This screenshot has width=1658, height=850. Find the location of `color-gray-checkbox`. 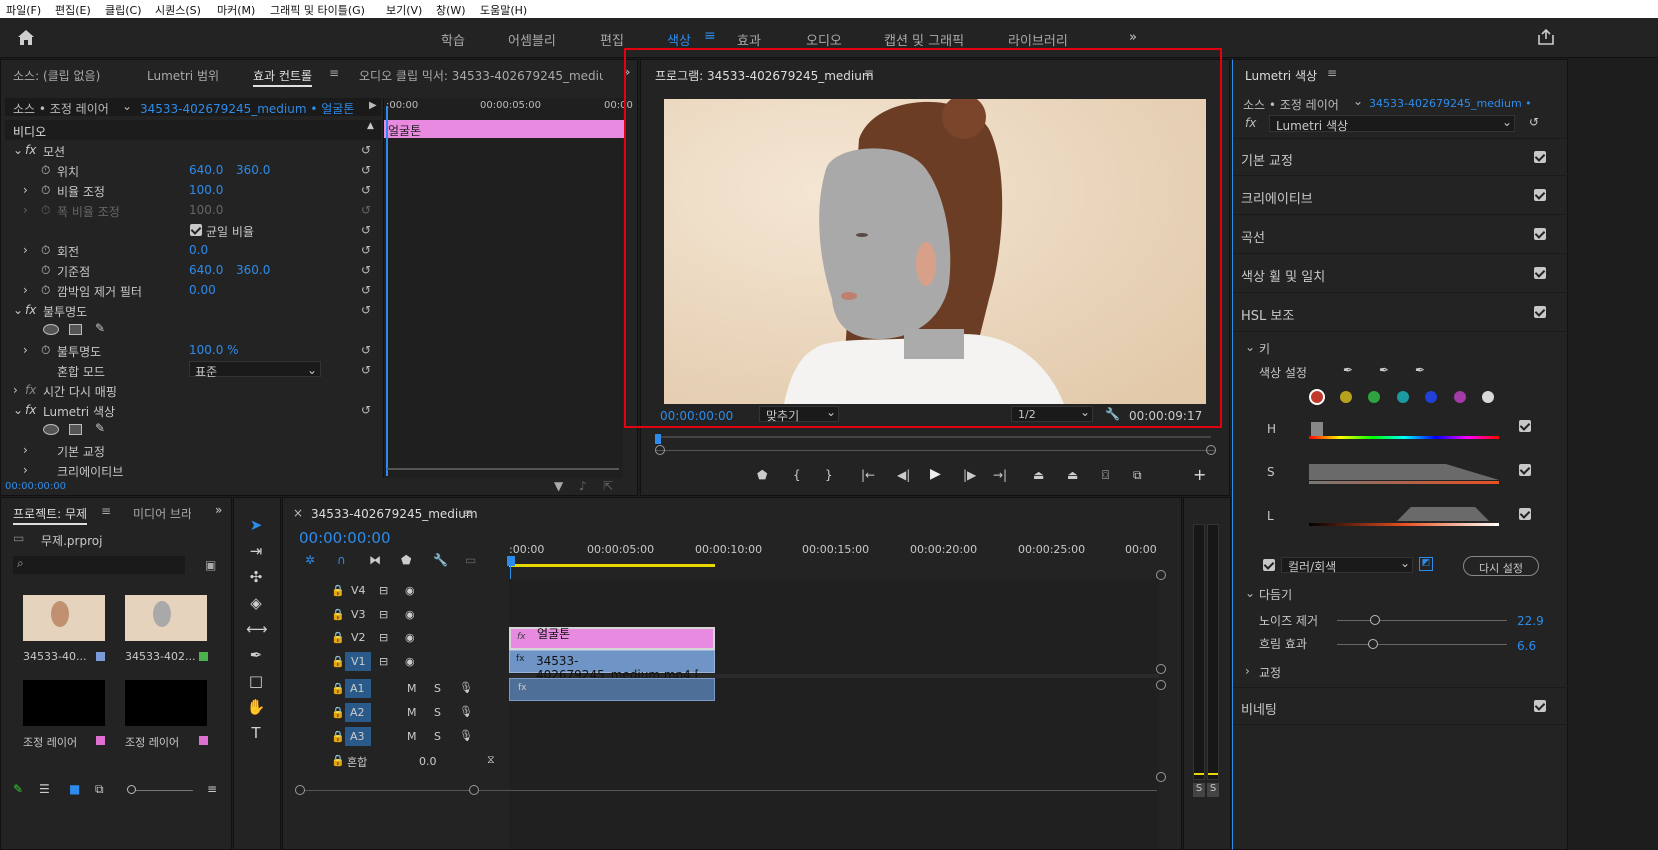

color-gray-checkbox is located at coordinates (1269, 565).